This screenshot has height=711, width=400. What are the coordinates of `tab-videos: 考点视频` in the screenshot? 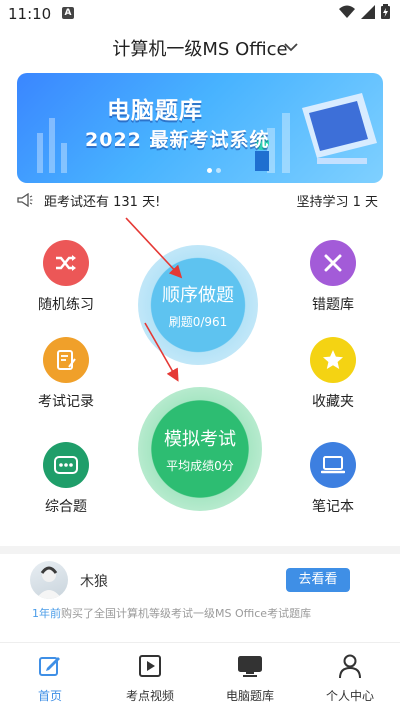 It's located at (150, 677).